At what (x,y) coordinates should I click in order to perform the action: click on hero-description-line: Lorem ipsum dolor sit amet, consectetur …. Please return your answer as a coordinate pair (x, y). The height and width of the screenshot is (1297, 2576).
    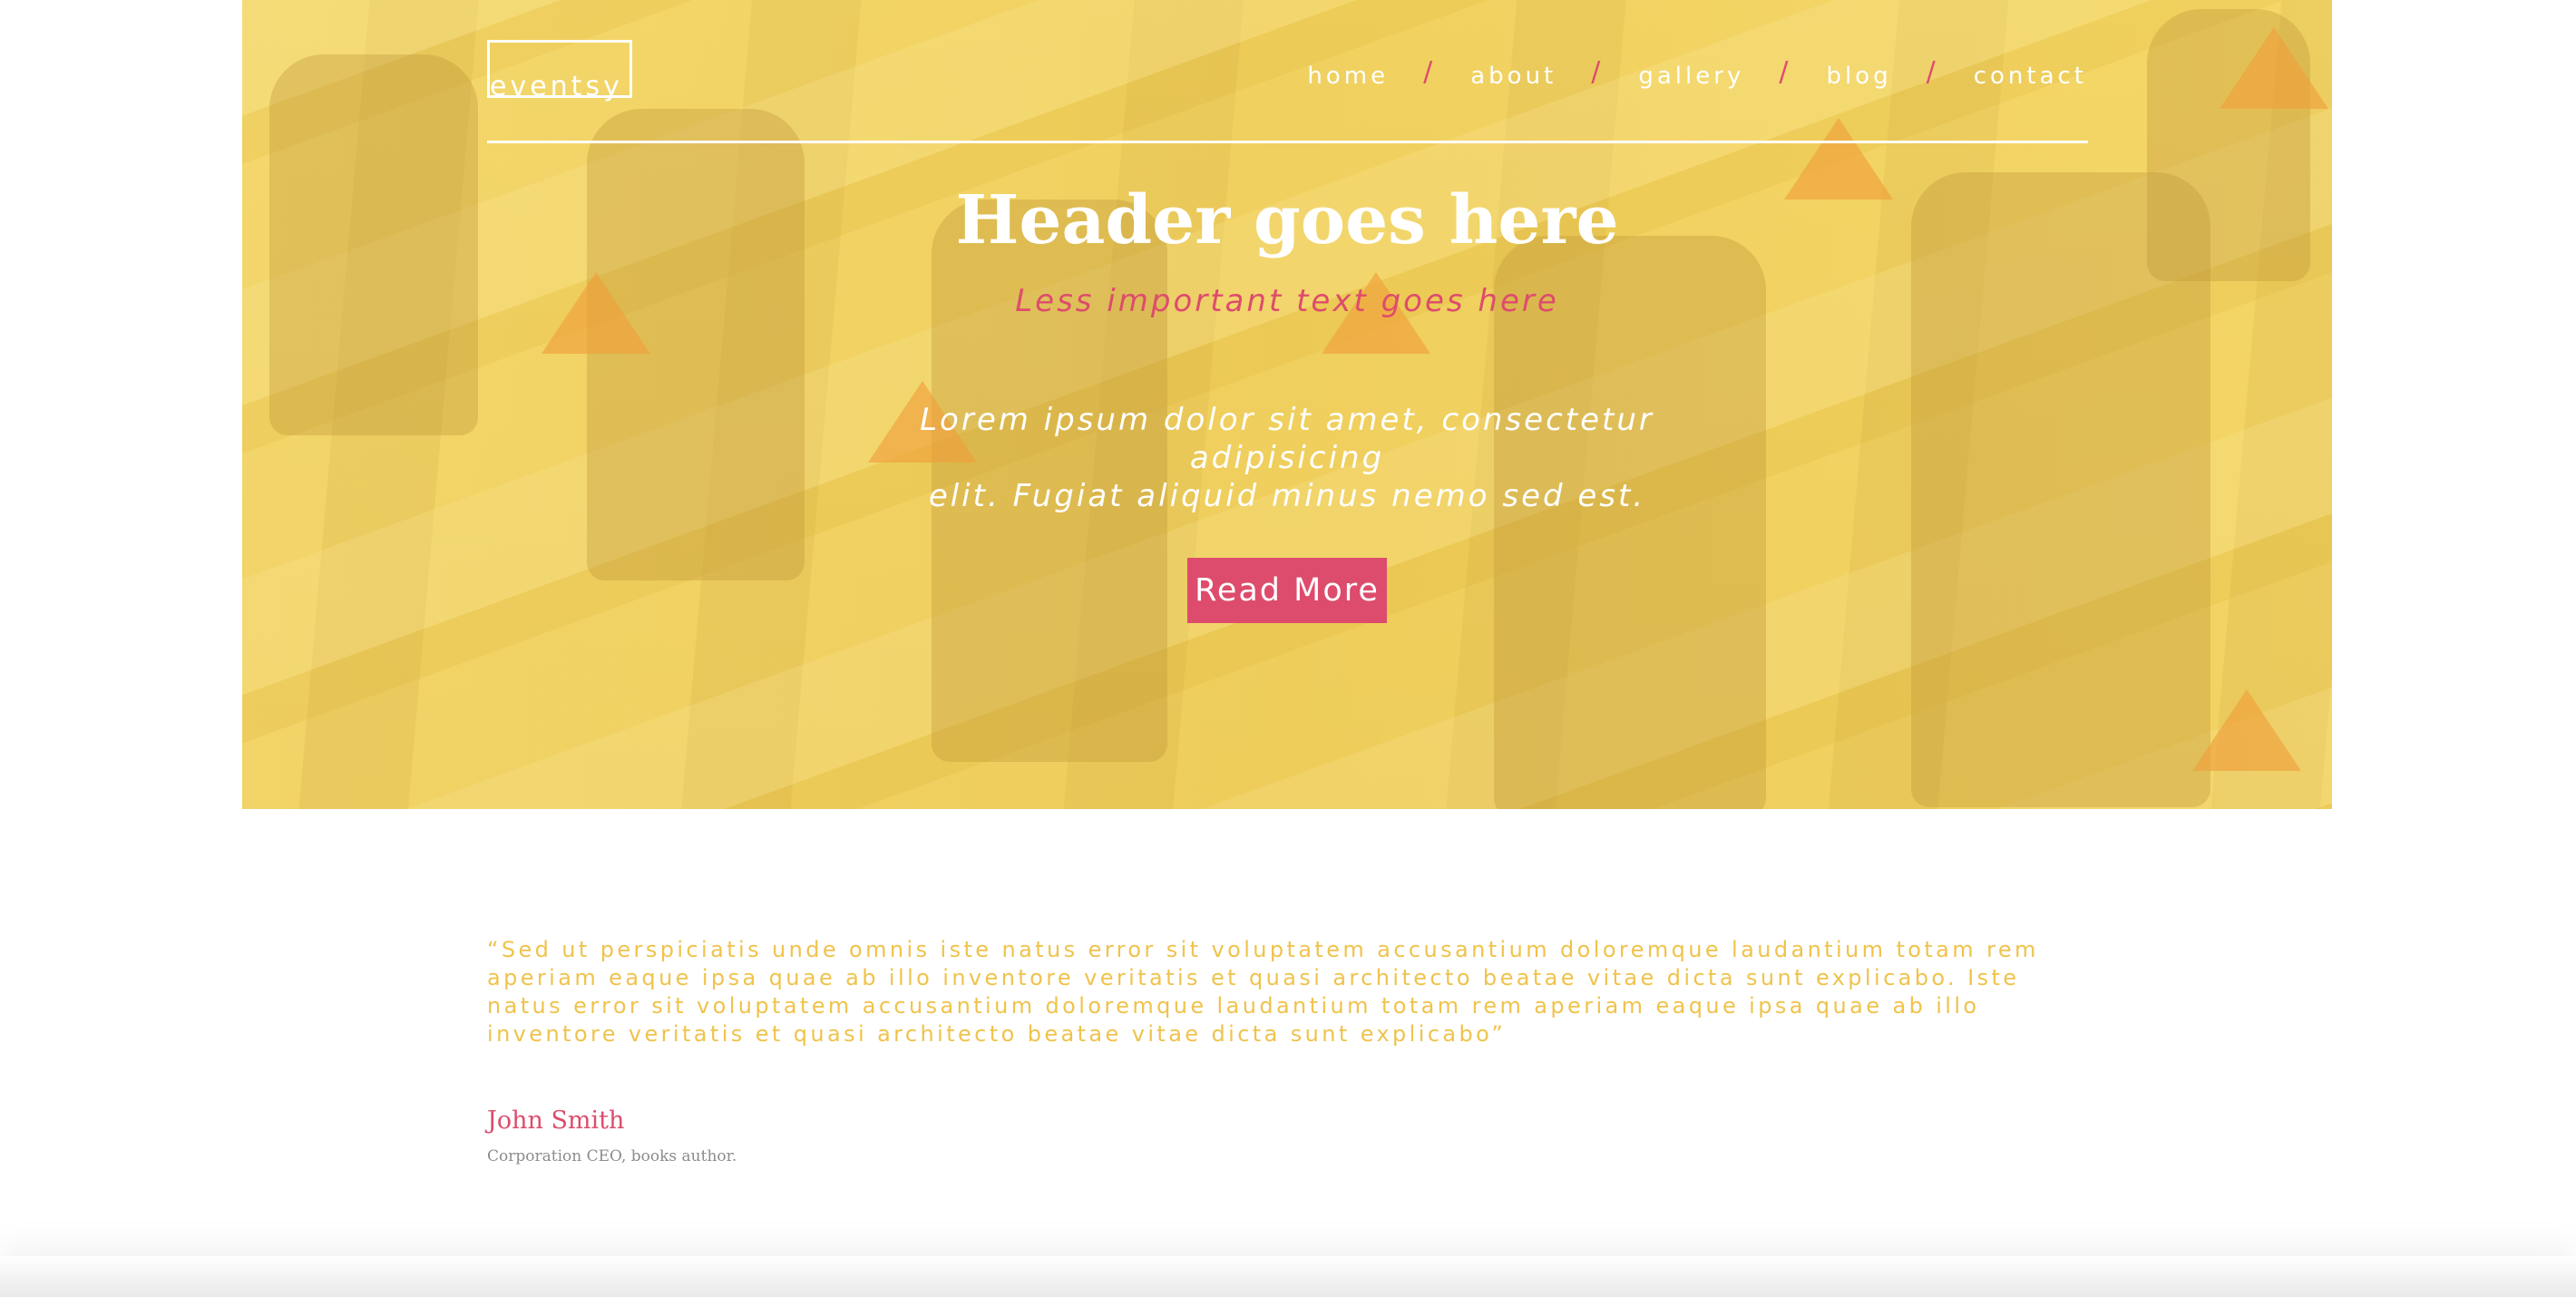
    Looking at the image, I should click on (1287, 439).